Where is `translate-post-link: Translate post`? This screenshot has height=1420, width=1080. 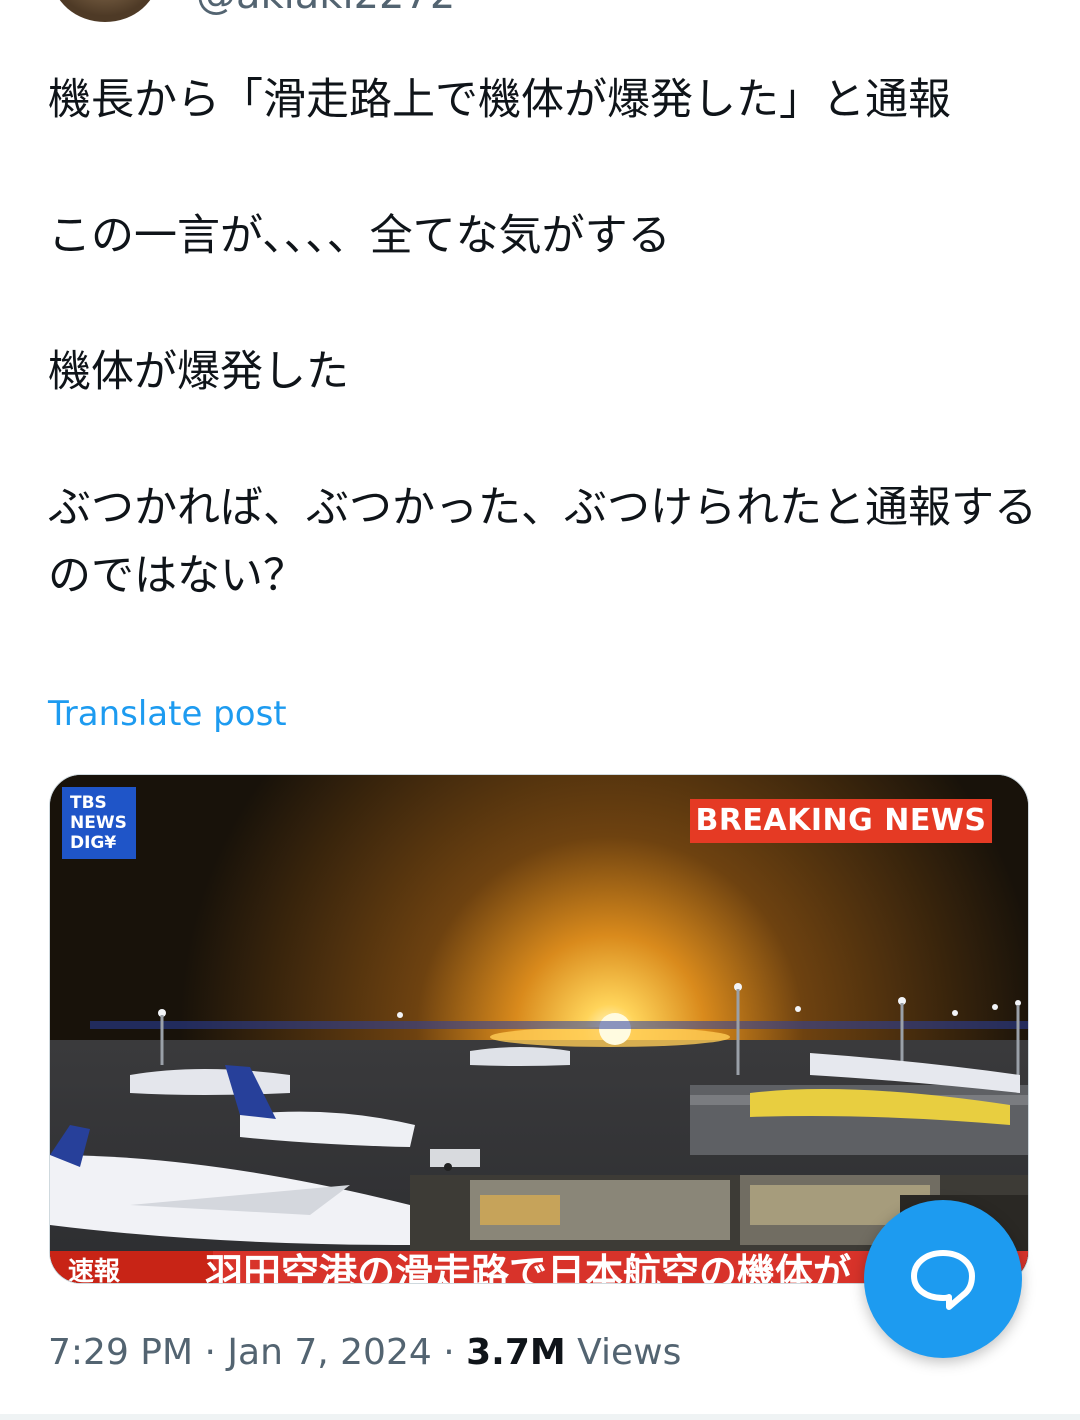 translate-post-link: Translate post is located at coordinates (167, 714).